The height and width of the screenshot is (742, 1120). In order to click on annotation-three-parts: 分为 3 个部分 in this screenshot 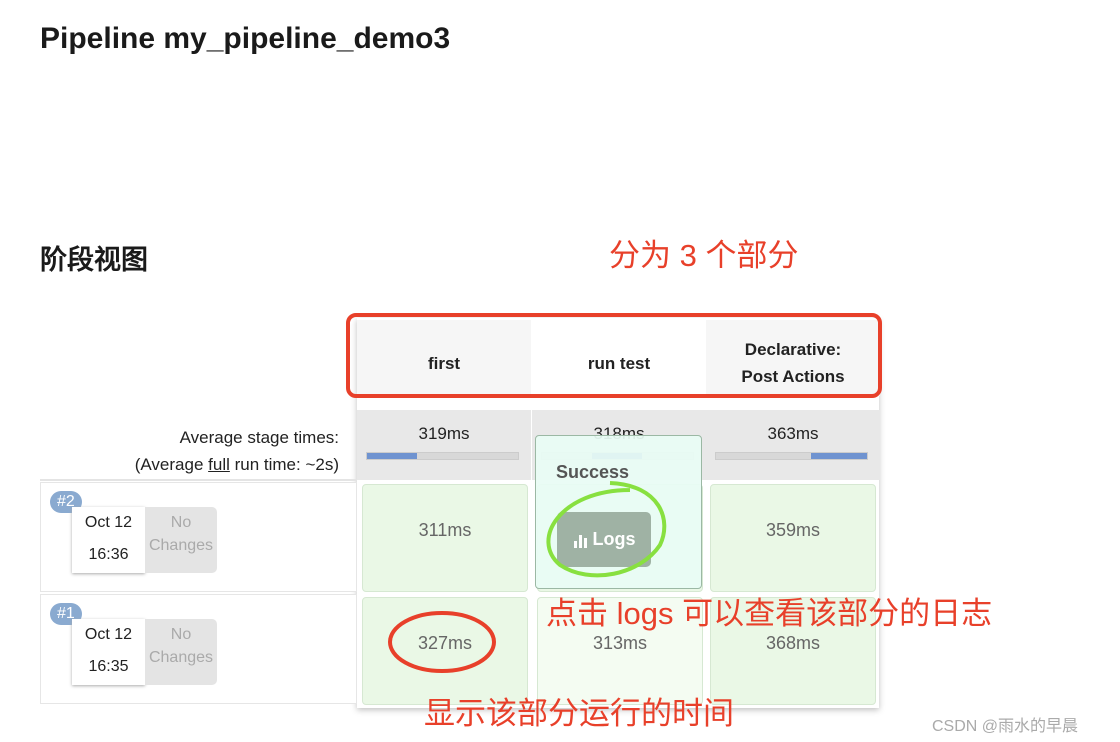, I will do `click(704, 255)`.